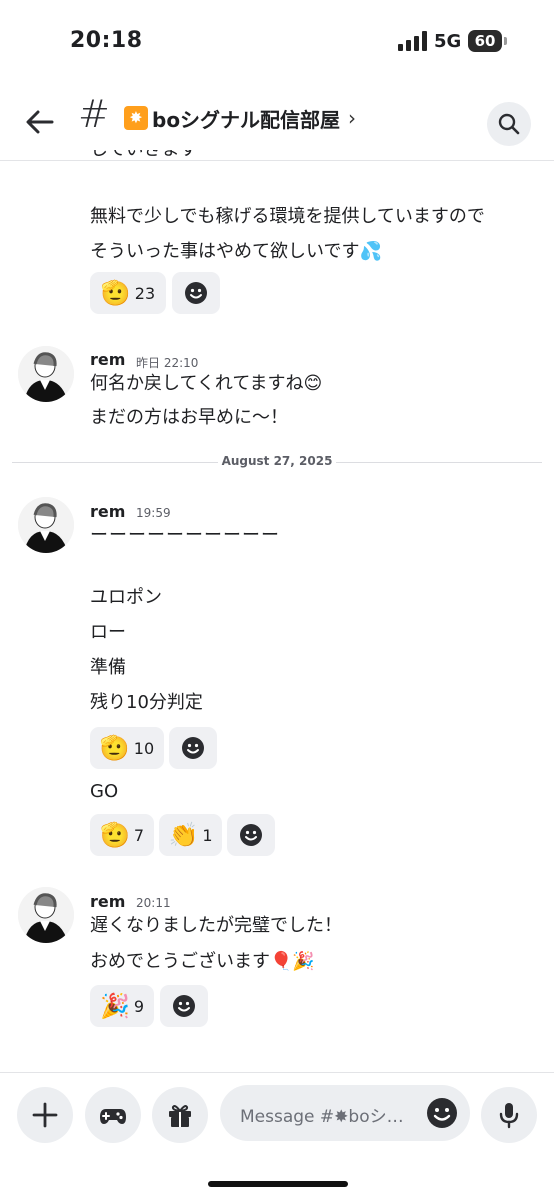  What do you see at coordinates (139, 1006) in the screenshot?
I see `reaction-count: 9` at bounding box center [139, 1006].